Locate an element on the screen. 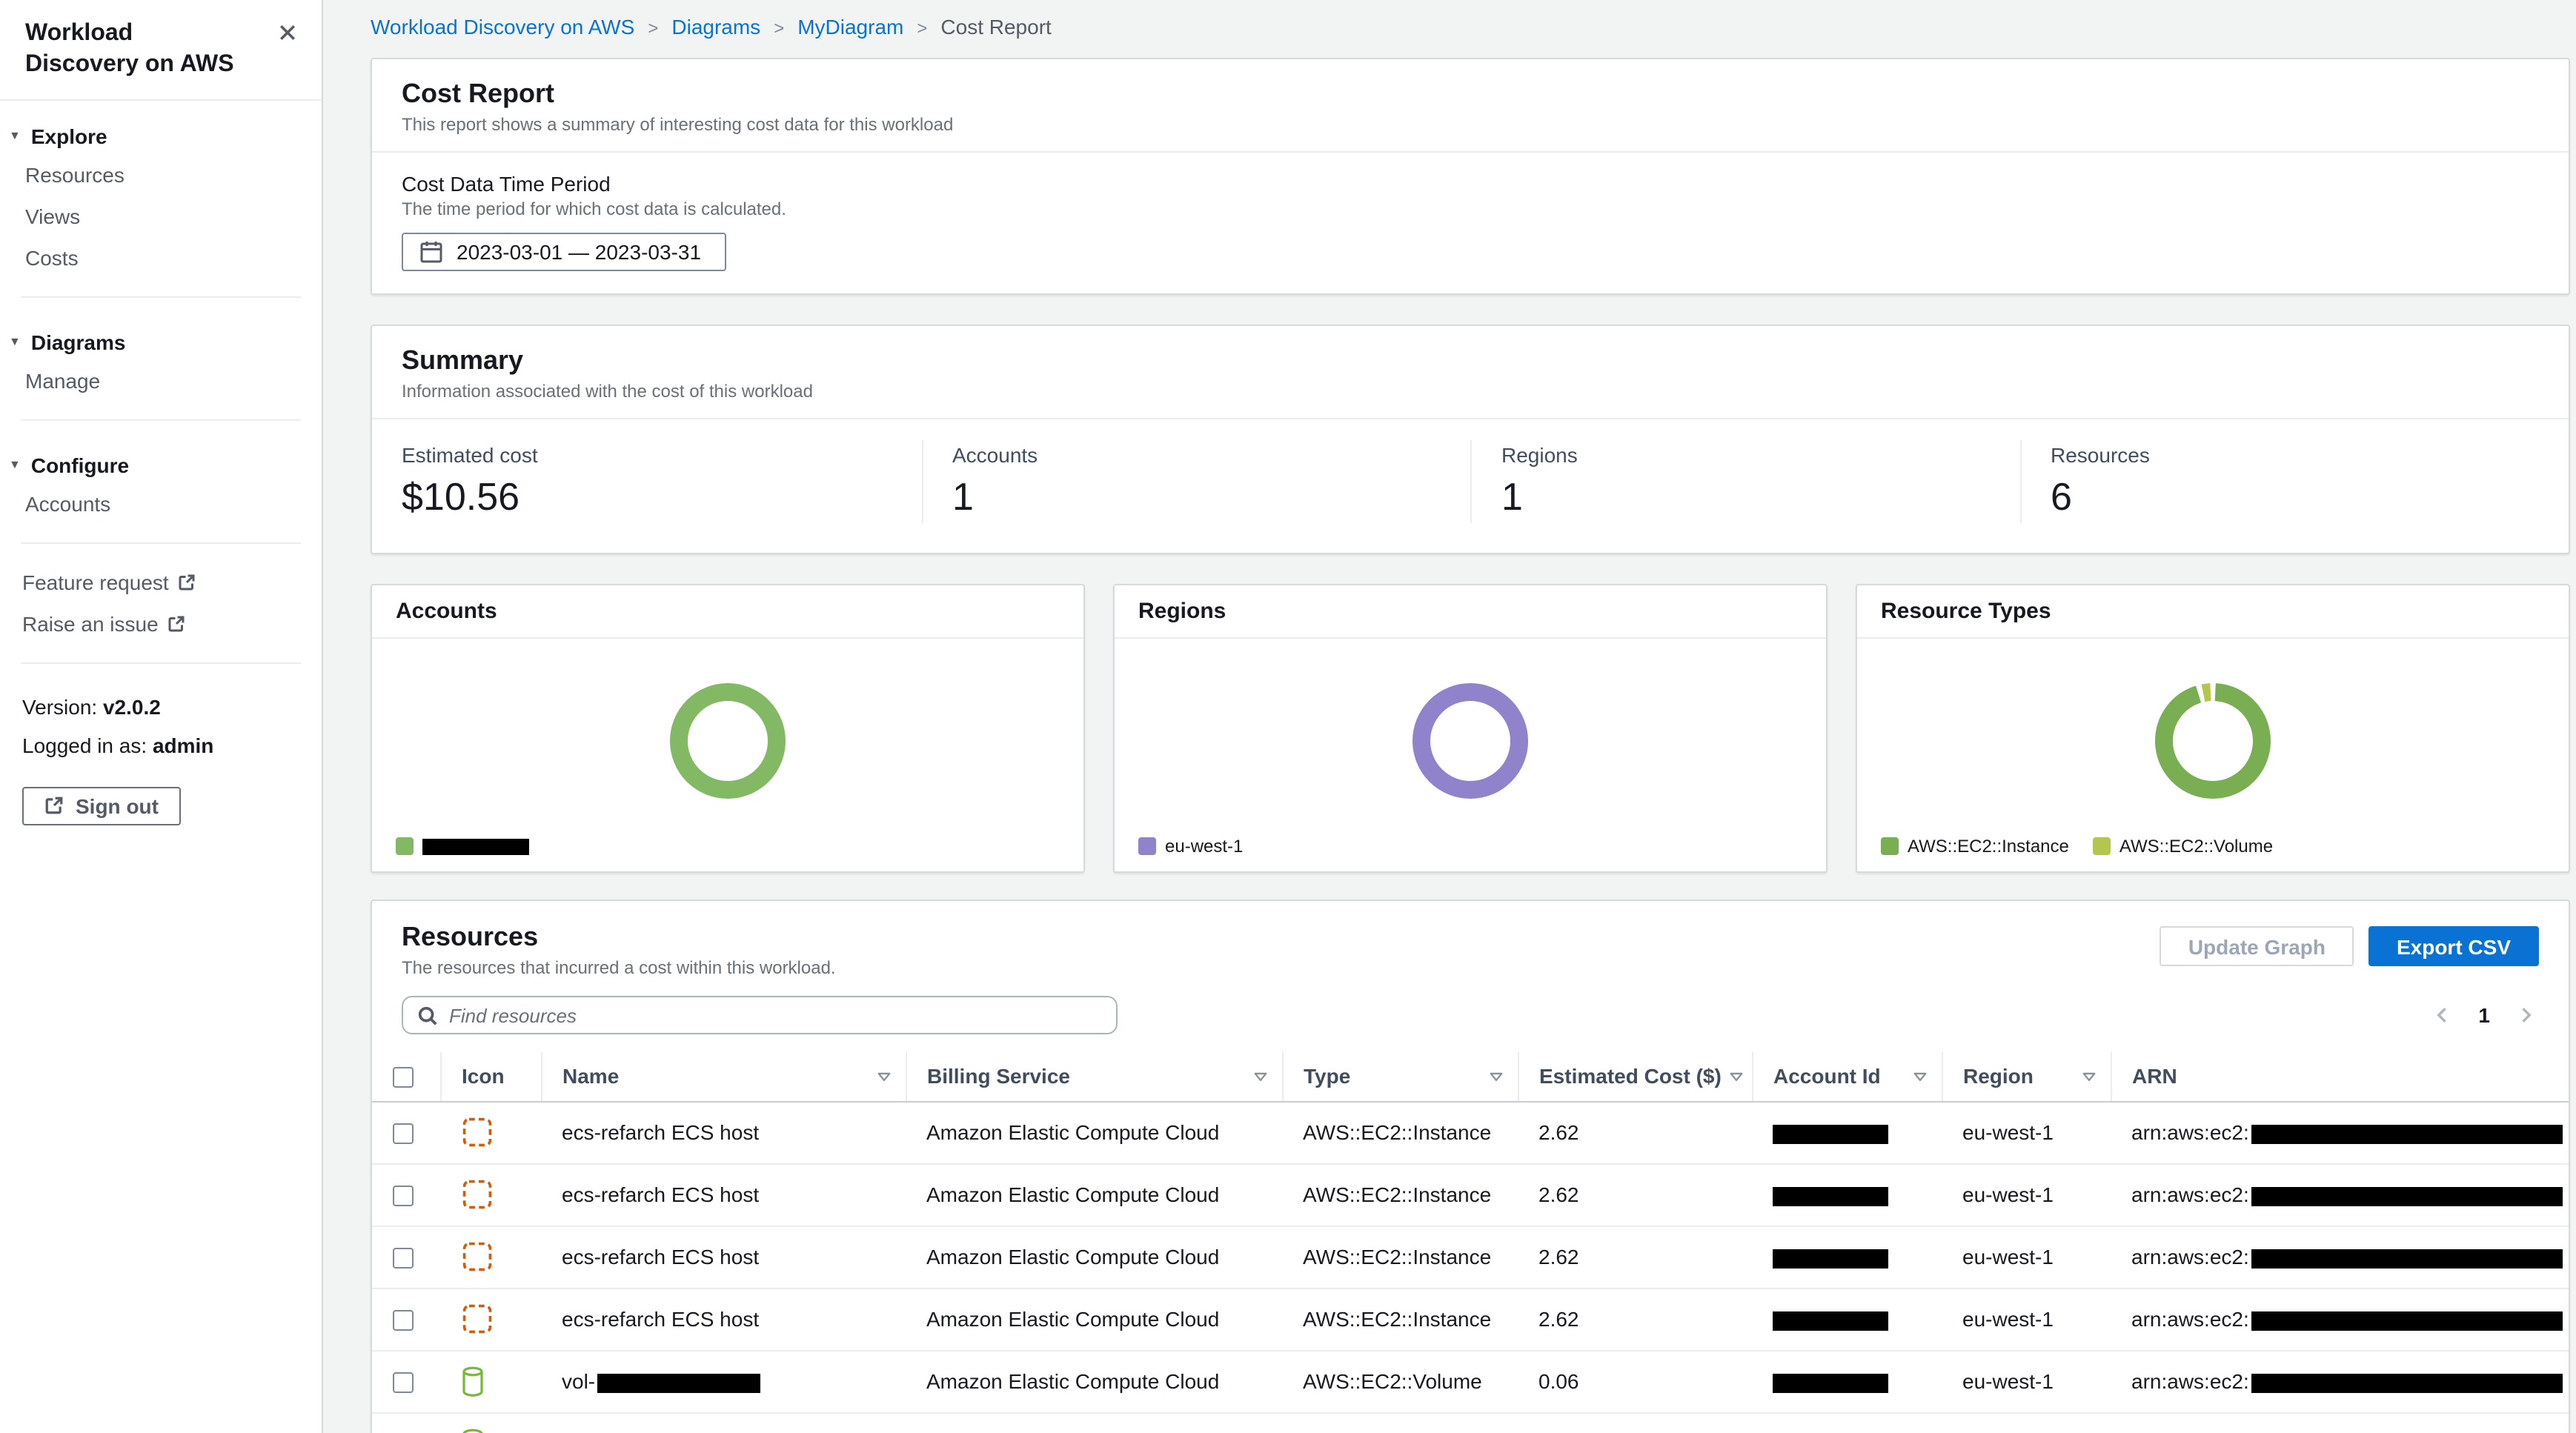 The image size is (2576, 1433). cell-name: vol- is located at coordinates (723, 1422).